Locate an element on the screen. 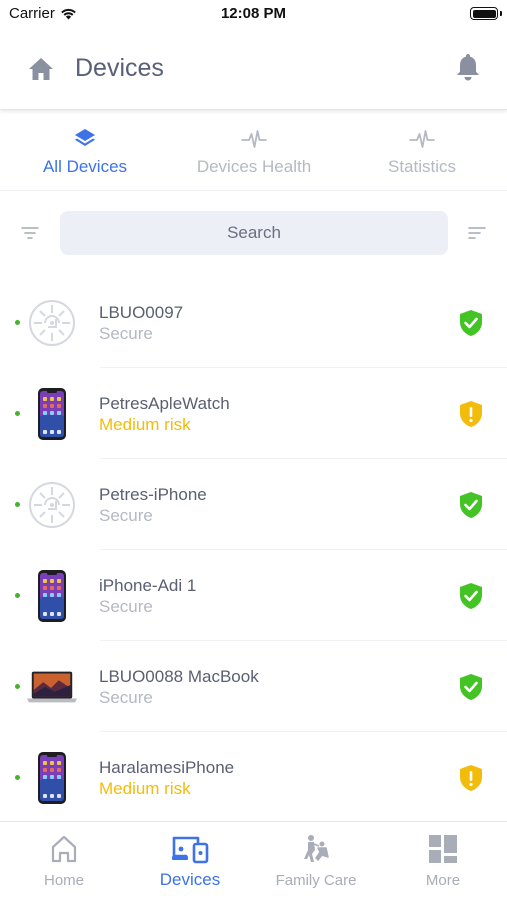  nav-label: Devices is located at coordinates (190, 879).